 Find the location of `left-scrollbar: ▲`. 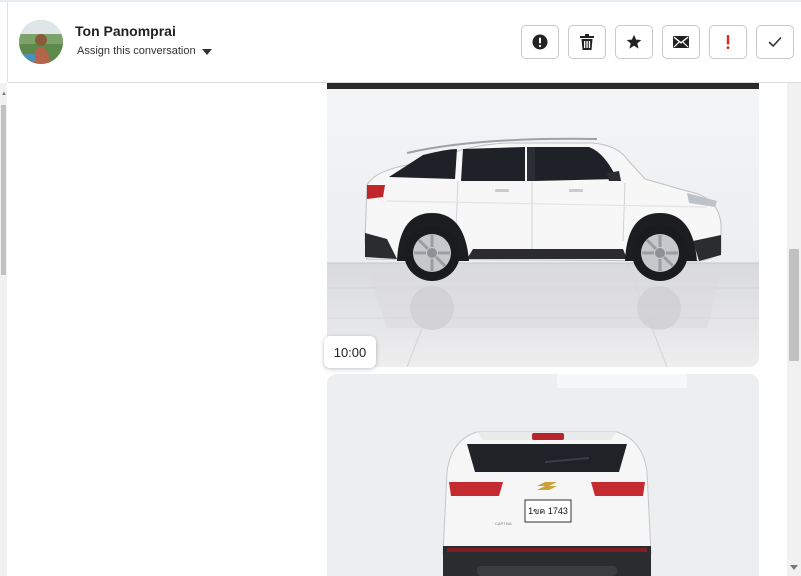

left-scrollbar: ▲ is located at coordinates (3, 329).